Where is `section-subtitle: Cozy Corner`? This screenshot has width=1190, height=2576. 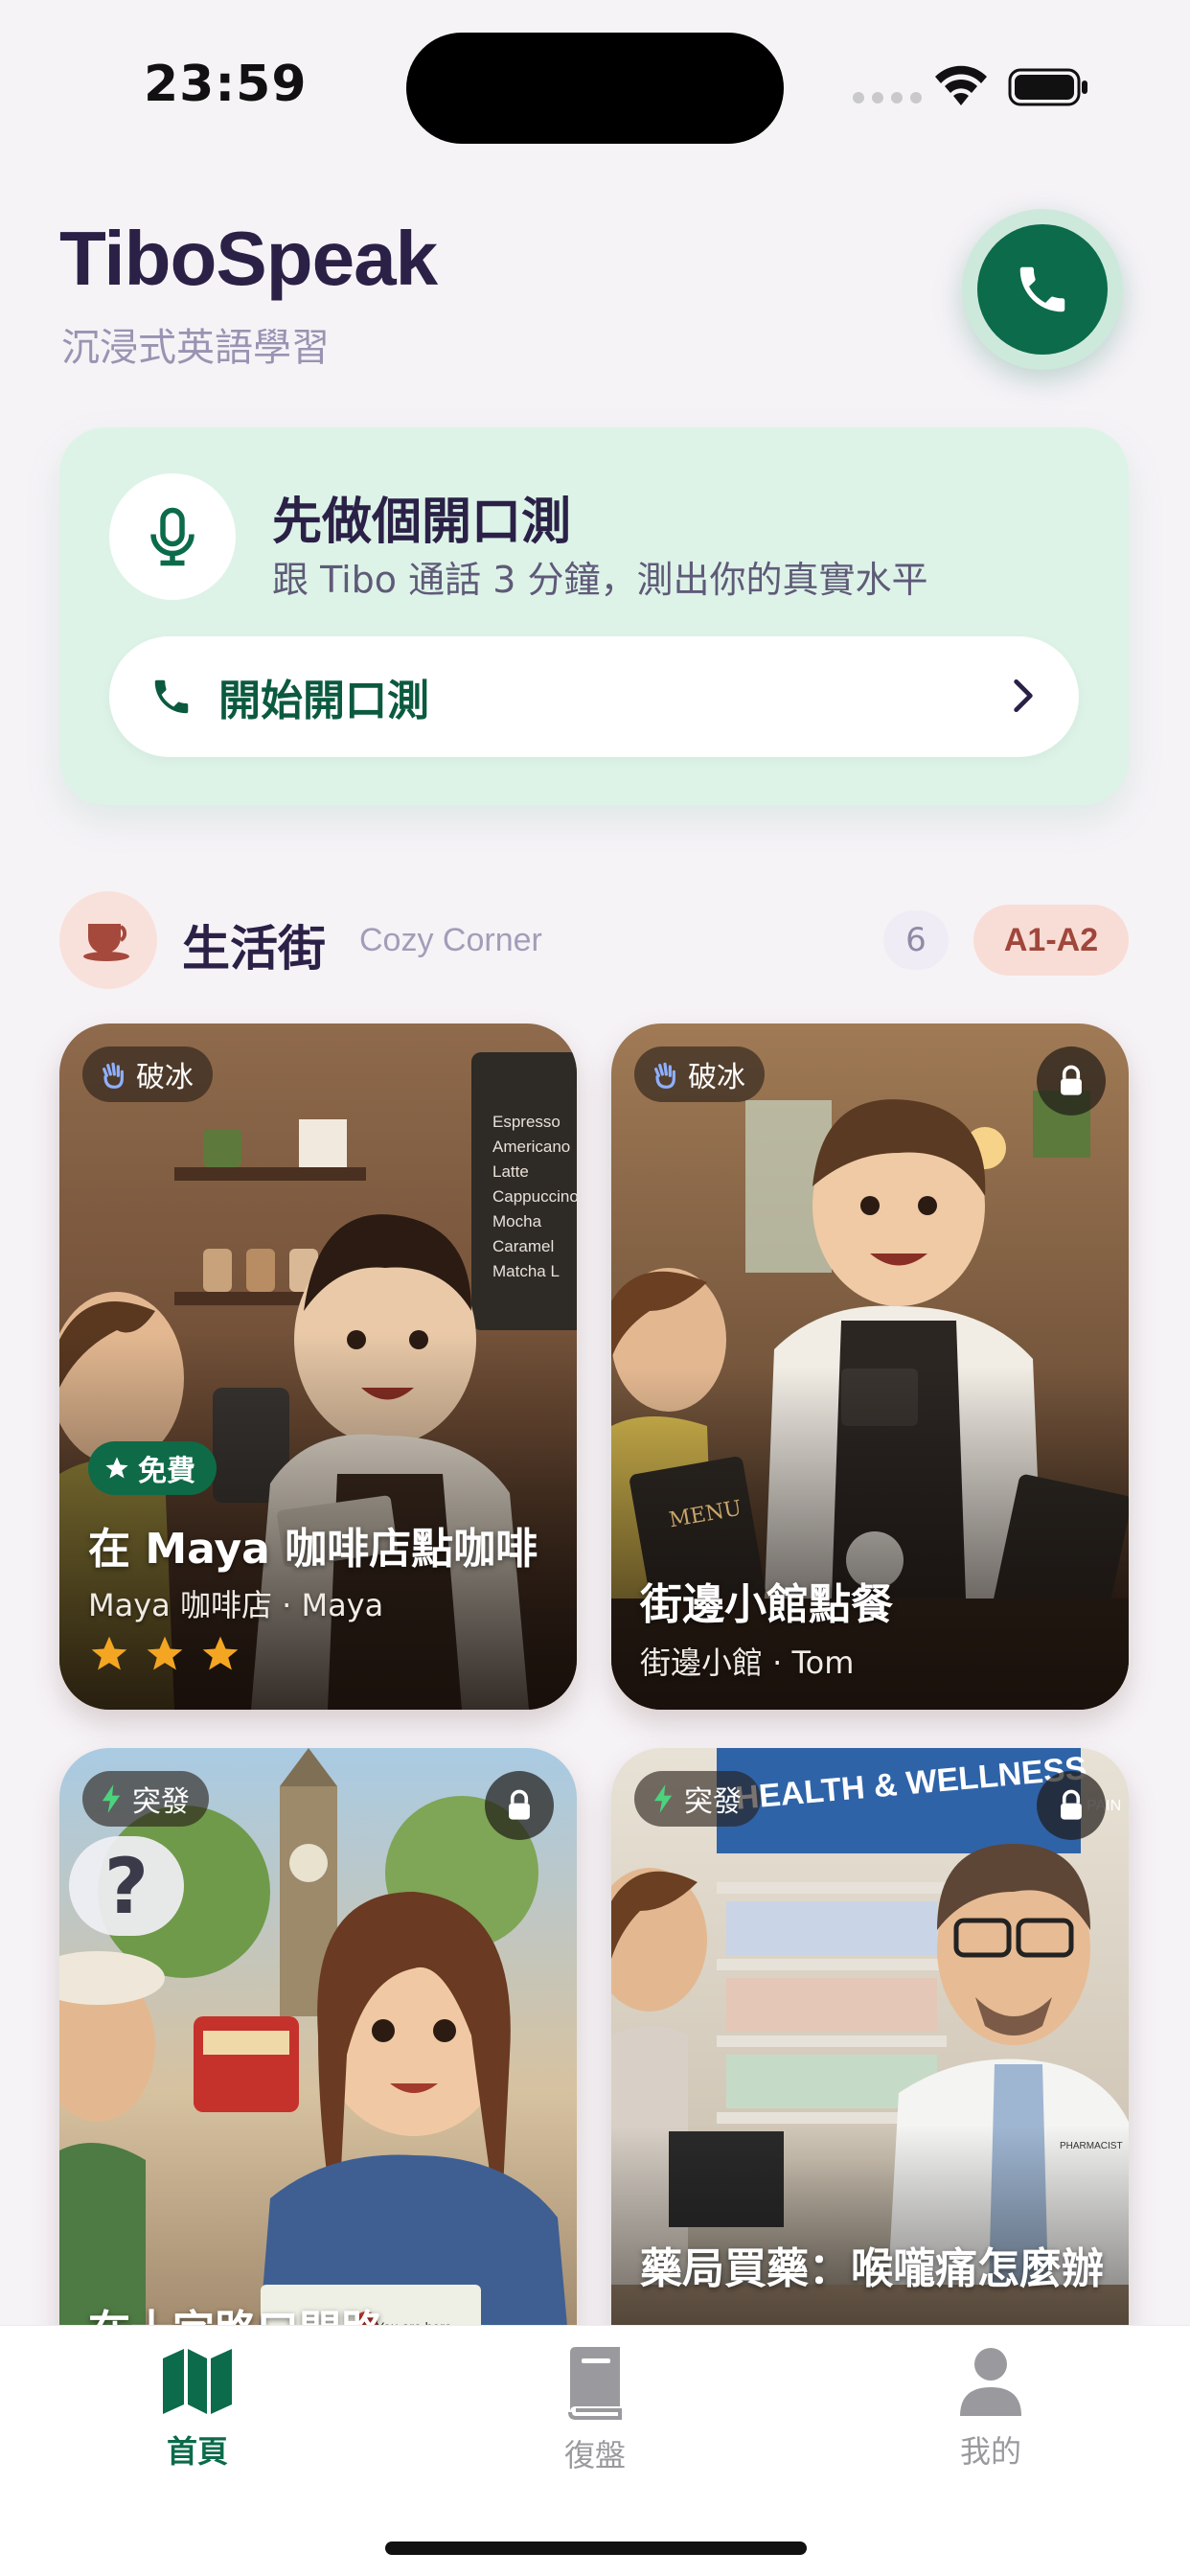
section-subtitle: Cozy Corner is located at coordinates (451, 940).